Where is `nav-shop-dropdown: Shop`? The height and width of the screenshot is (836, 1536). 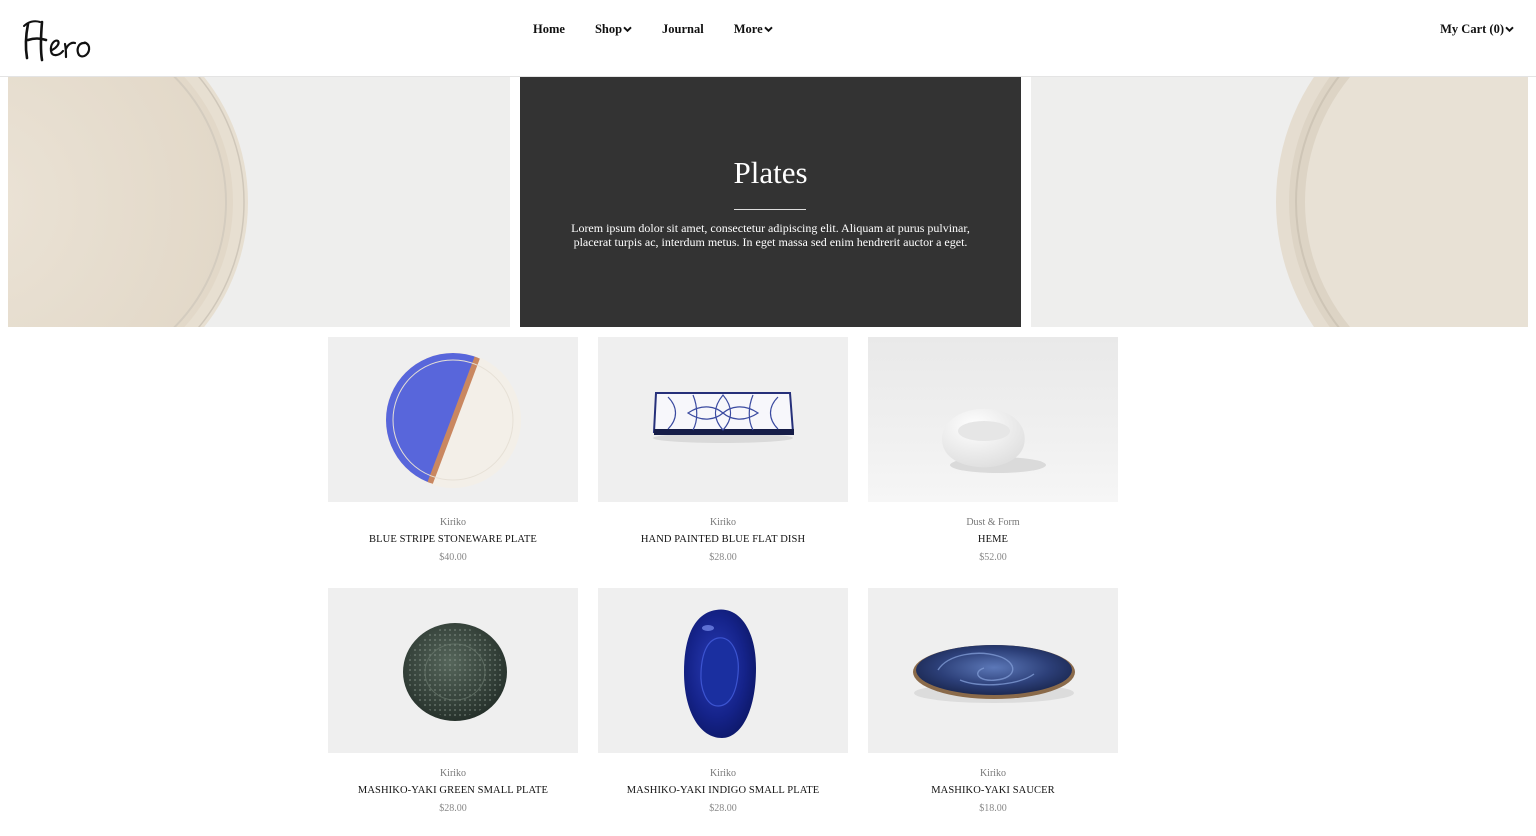
nav-shop-dropdown: Shop is located at coordinates (613, 29).